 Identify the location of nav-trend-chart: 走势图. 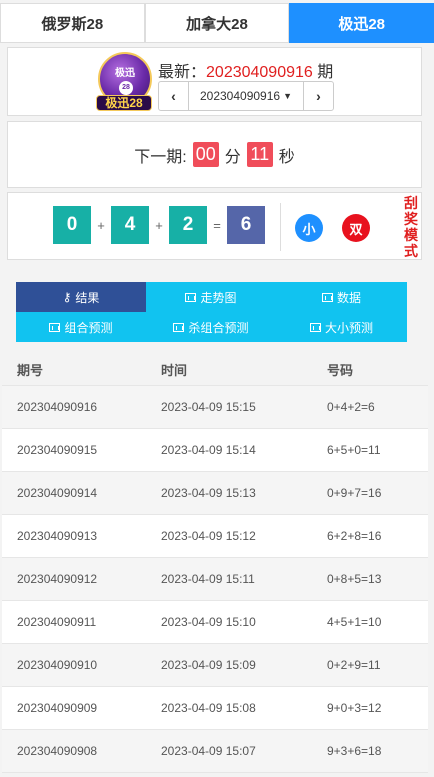
(211, 297).